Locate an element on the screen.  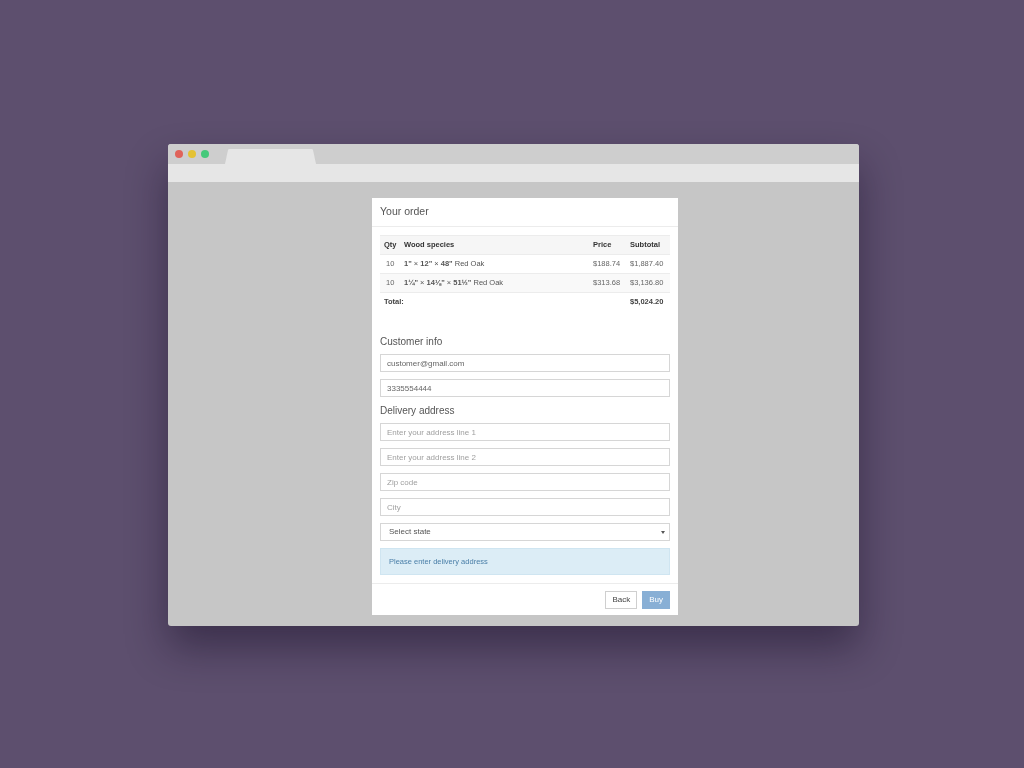
text-field: Enter your address line 1 is located at coordinates (525, 432).